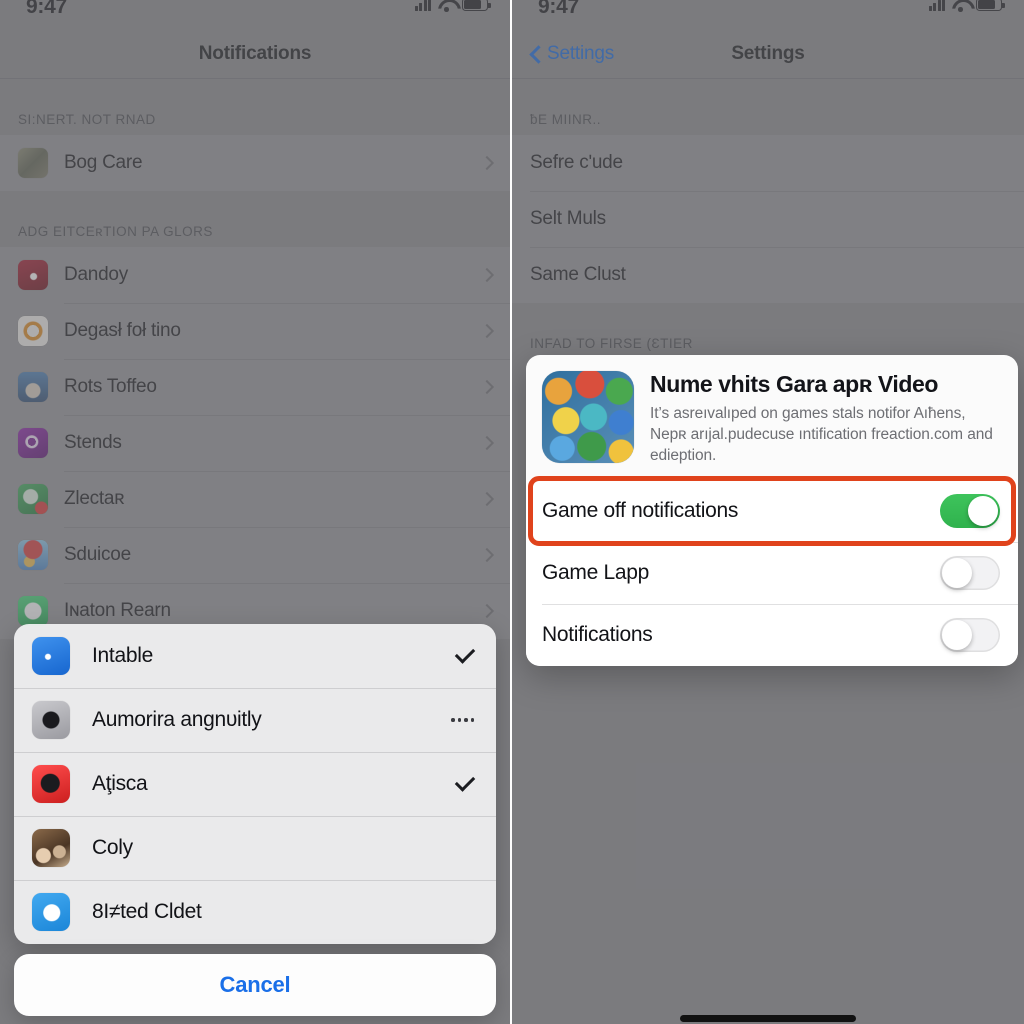  What do you see at coordinates (96, 274) in the screenshot?
I see `list-item-label: Dandoy` at bounding box center [96, 274].